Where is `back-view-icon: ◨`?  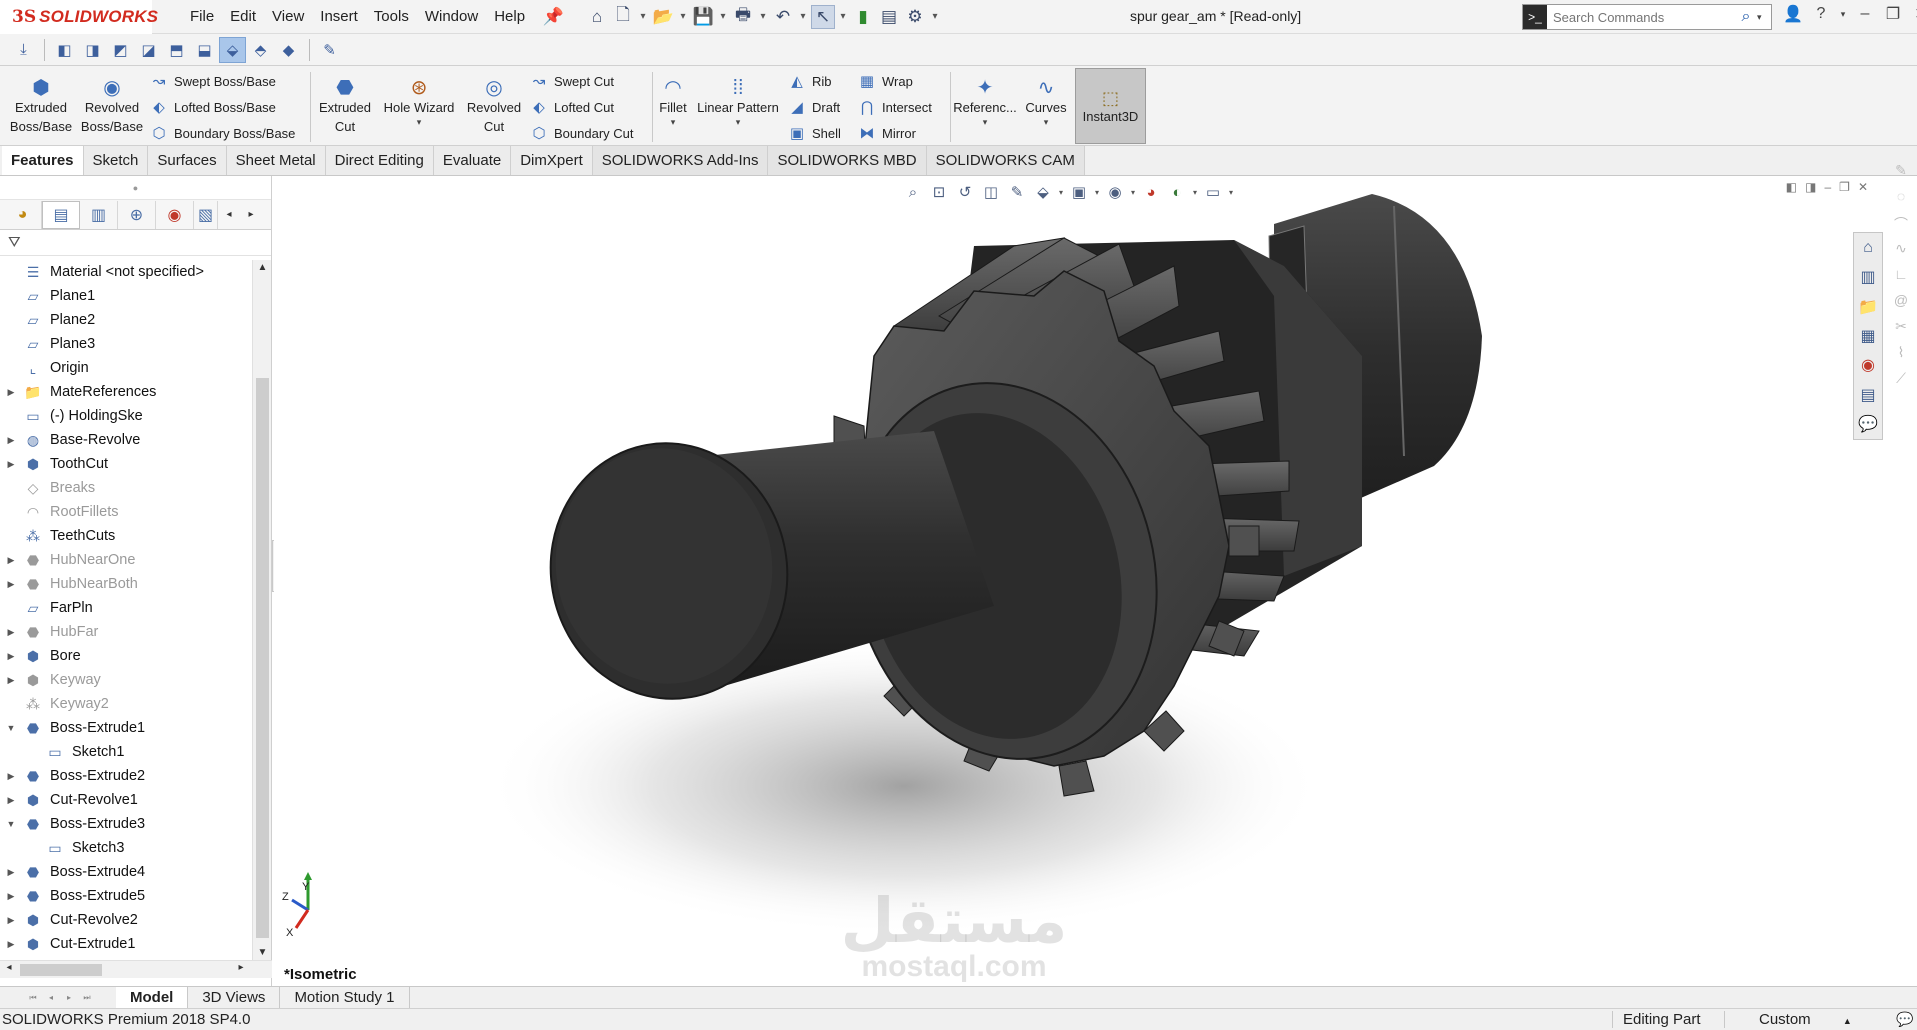
back-view-icon: ◨ is located at coordinates (92, 50).